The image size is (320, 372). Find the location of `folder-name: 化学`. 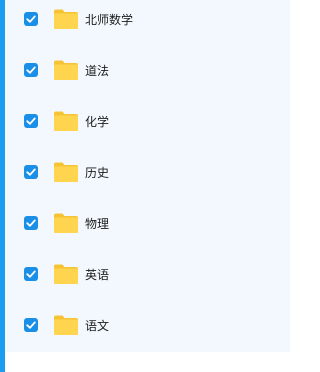

folder-name: 化学 is located at coordinates (97, 122).